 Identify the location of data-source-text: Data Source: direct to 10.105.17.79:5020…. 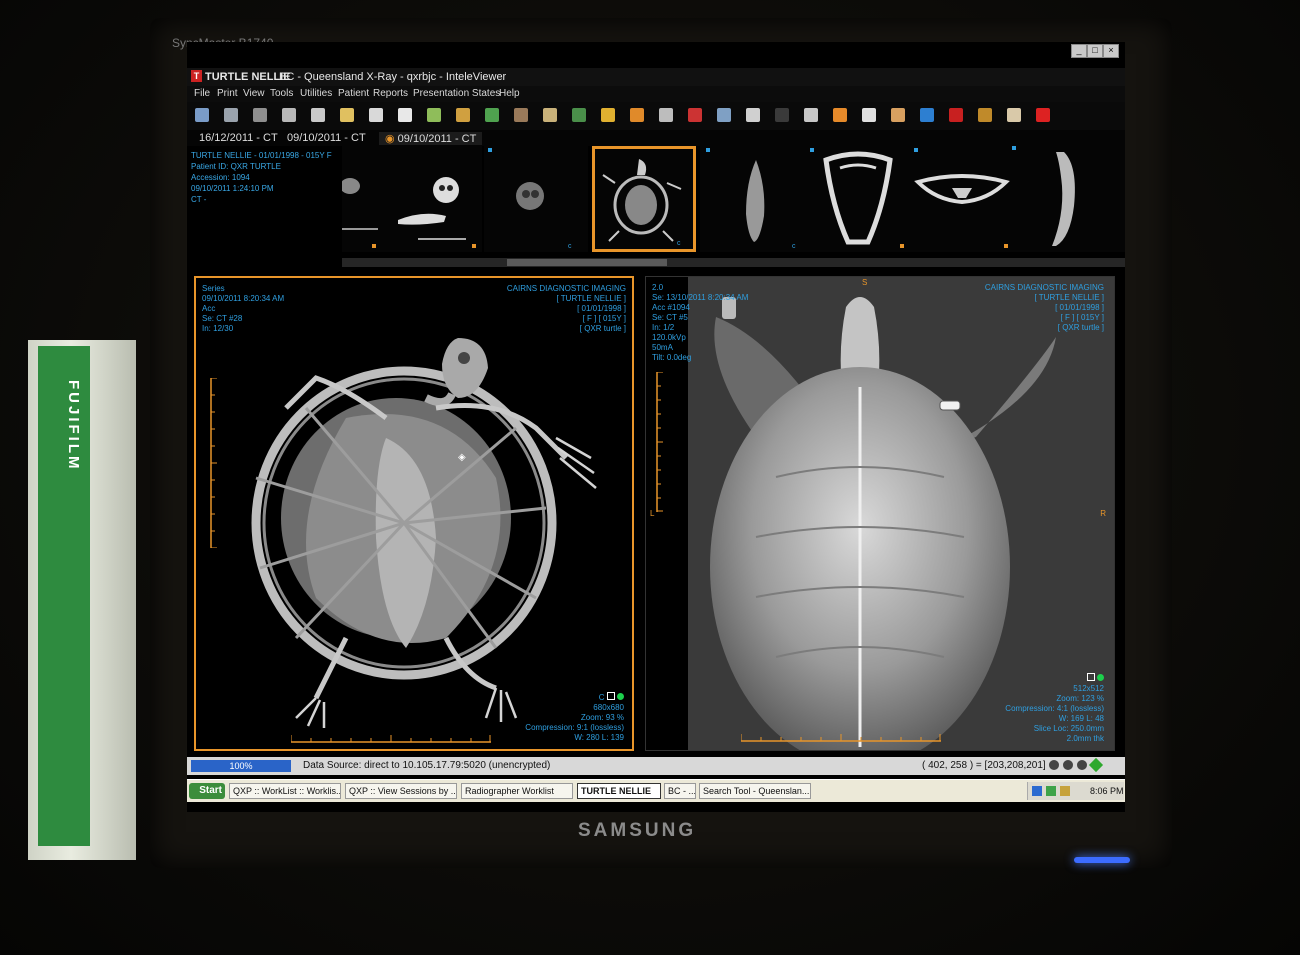
(427, 765).